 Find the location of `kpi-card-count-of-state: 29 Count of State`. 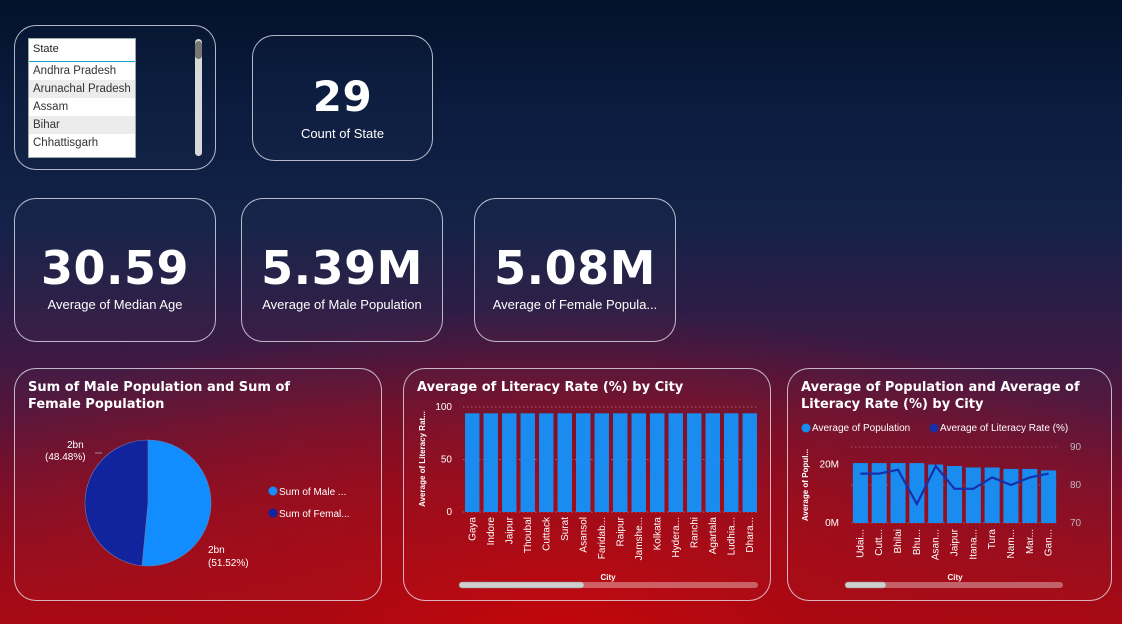

kpi-card-count-of-state: 29 Count of State is located at coordinates (342, 98).